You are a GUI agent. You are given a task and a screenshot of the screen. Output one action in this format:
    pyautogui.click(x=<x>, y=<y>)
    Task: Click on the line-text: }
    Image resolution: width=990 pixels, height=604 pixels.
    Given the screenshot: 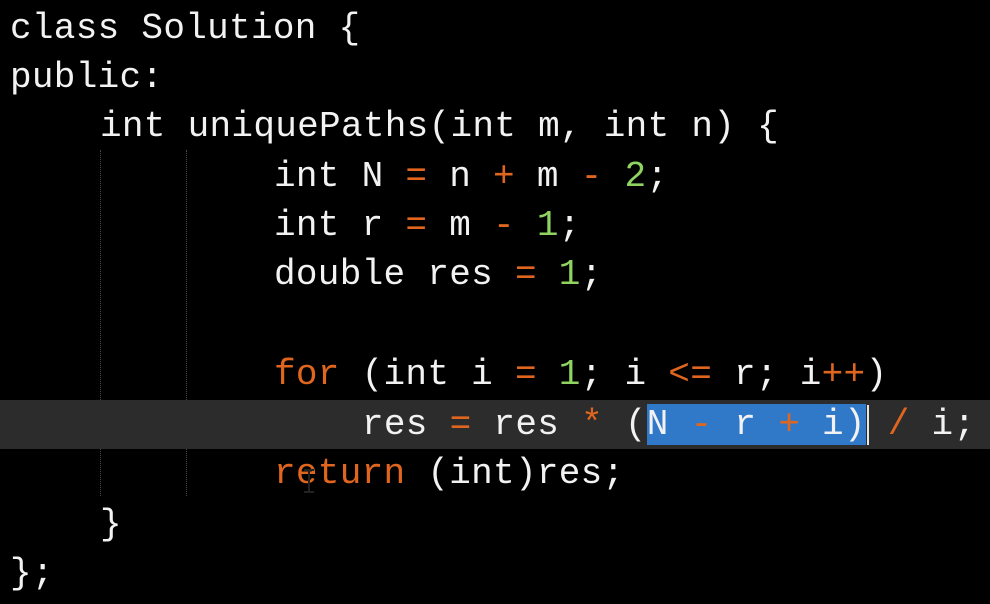 What is the action you would take?
    pyautogui.click(x=111, y=524)
    